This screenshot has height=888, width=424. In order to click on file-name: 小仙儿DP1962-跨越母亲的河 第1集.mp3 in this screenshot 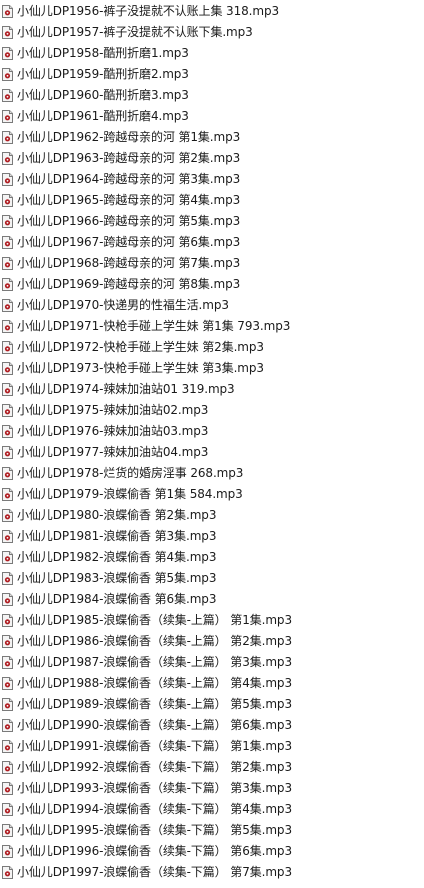, I will do `click(129, 137)`.